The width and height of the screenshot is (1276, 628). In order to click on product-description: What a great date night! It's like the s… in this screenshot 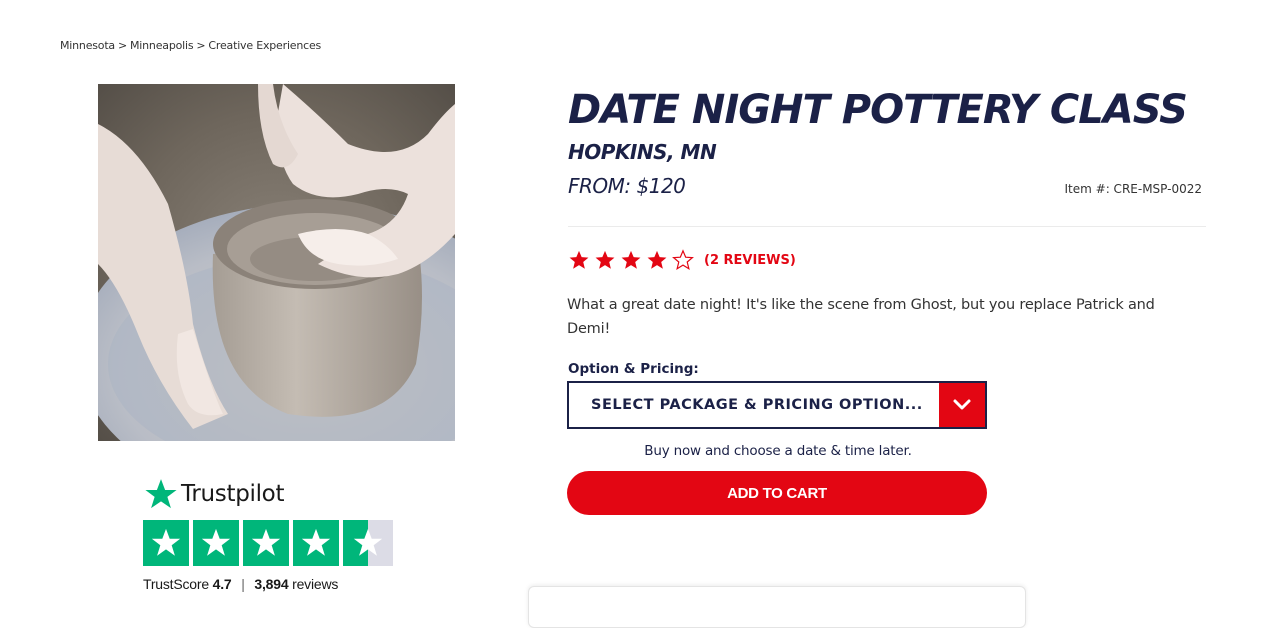, I will do `click(861, 317)`.